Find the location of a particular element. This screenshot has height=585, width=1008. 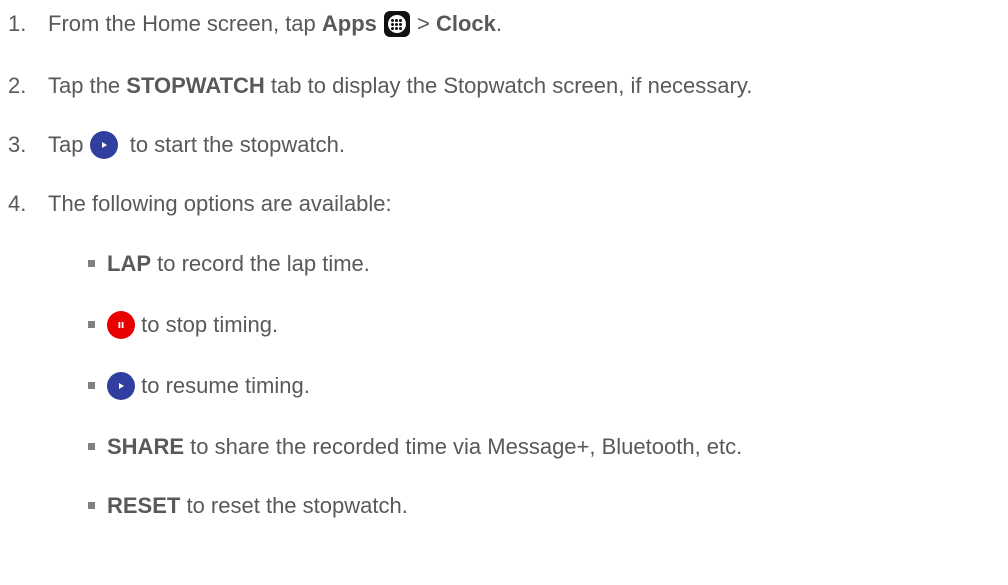

option-text: to resume timing. is located at coordinates (208, 386).